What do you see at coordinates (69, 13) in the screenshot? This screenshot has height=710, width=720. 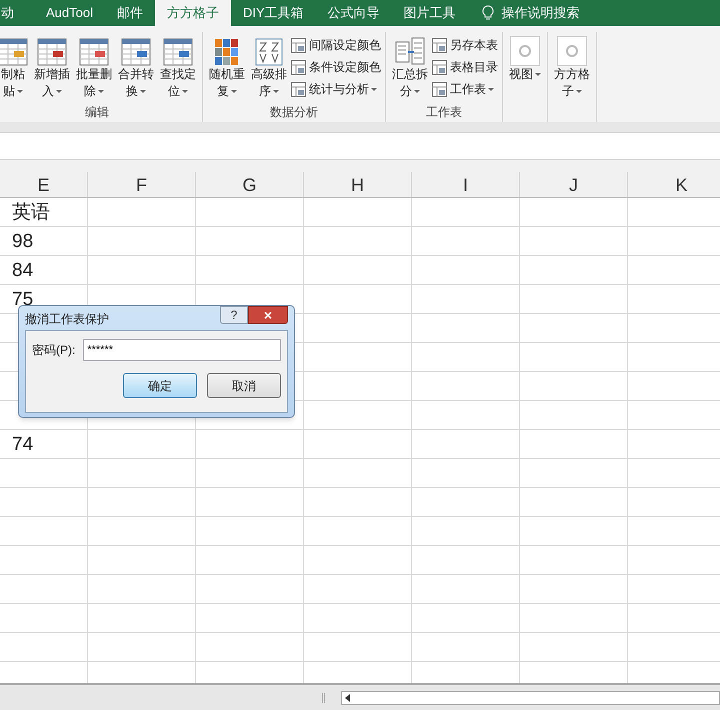 I see `ribbon-tab: AudTool` at bounding box center [69, 13].